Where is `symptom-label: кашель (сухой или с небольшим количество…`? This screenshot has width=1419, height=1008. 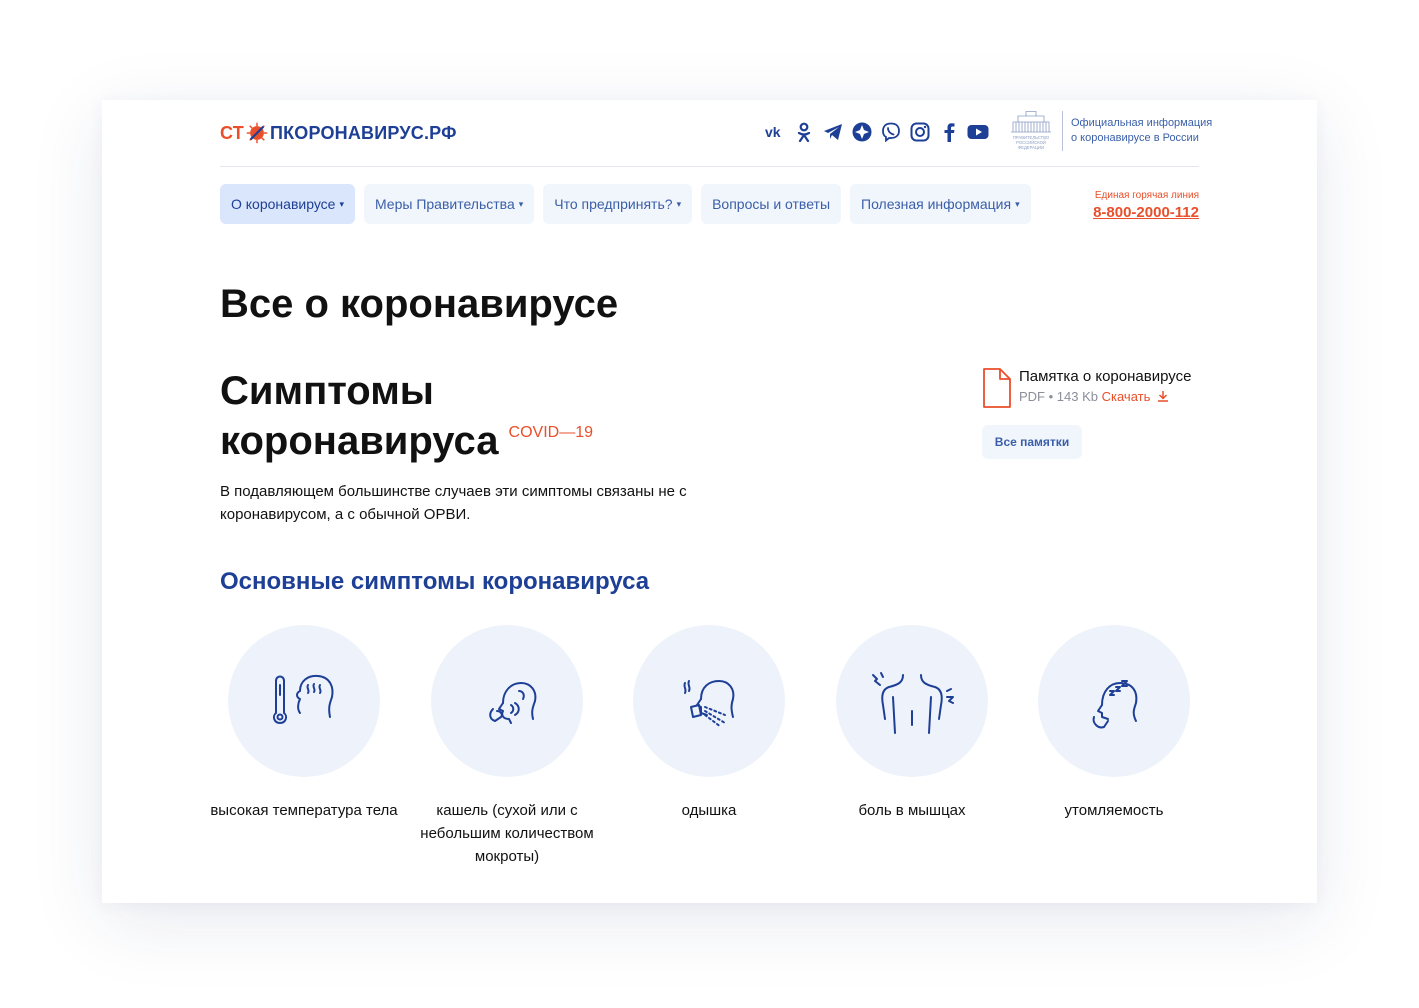 symptom-label: кашель (сухой или с небольшим количество… is located at coordinates (507, 833).